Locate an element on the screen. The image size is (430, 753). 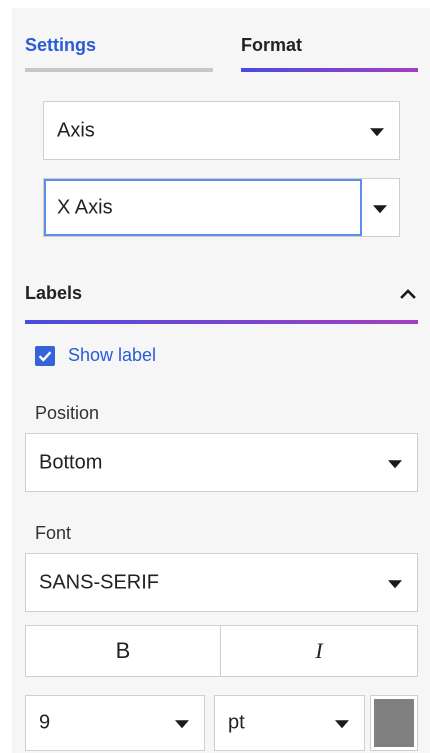
tab-format-label: Format is located at coordinates (272, 45).